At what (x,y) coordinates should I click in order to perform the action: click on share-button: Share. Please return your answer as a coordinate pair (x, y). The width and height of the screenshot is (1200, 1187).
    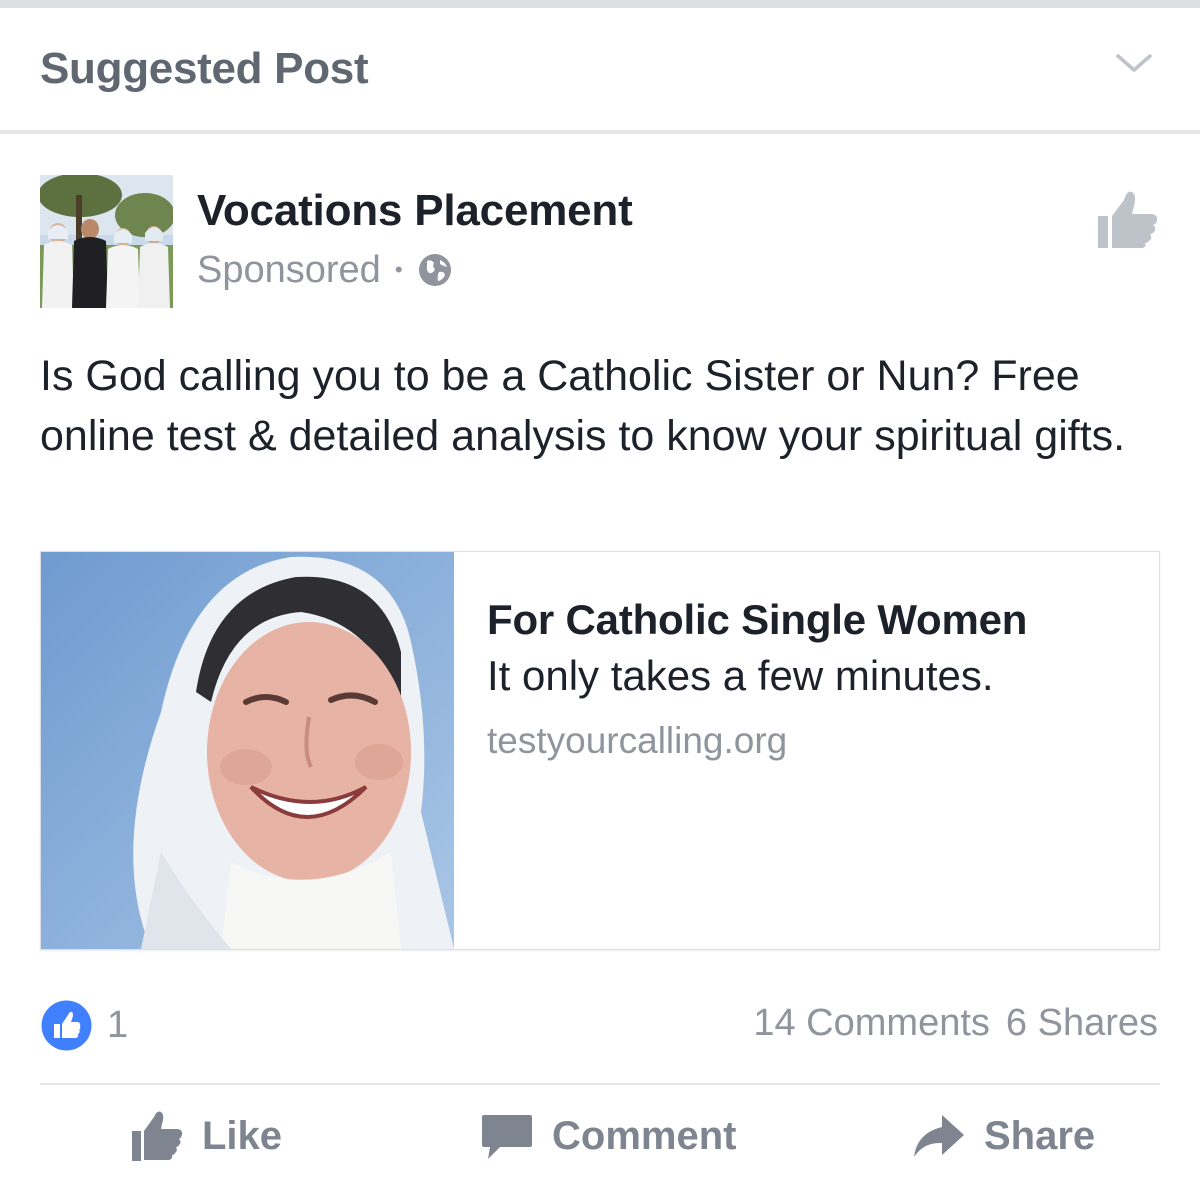
    Looking at the image, I should click on (1003, 1136).